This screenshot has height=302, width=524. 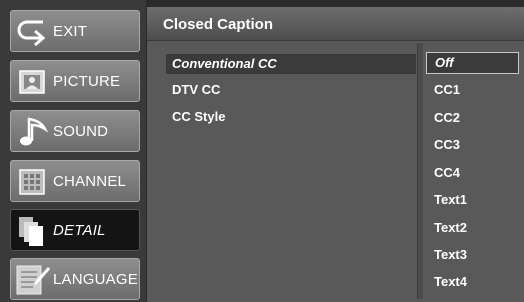 I want to click on channel-button: CHANNEL, so click(x=75, y=181).